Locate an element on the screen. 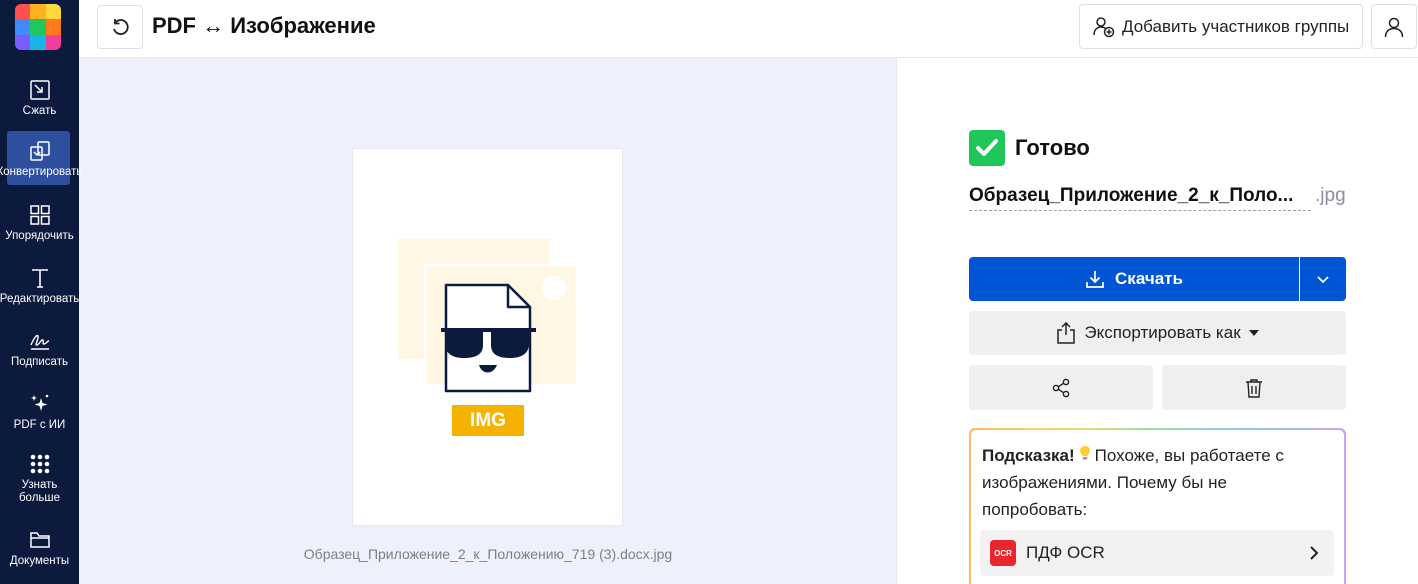 Image resolution: width=1418 pixels, height=584 pixels. sidebar-item-label: Подписать is located at coordinates (39, 362).